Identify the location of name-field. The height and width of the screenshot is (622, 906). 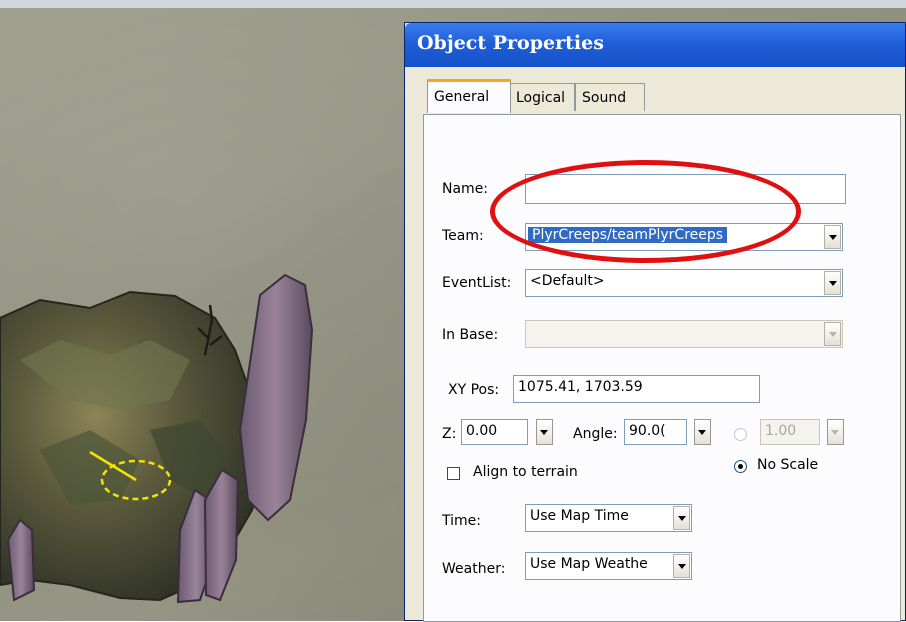
(685, 189).